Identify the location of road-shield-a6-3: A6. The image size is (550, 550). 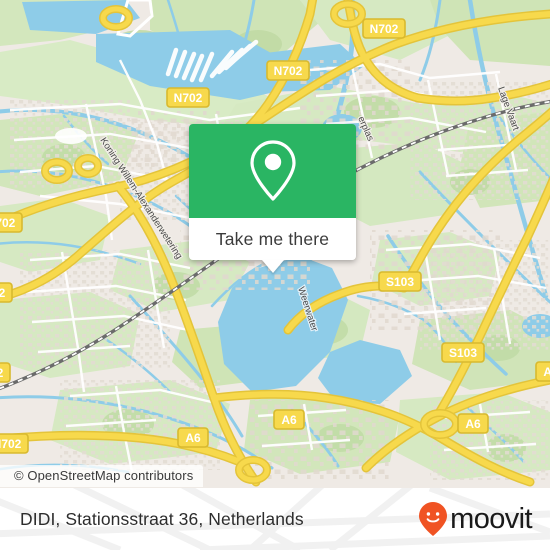
(473, 423).